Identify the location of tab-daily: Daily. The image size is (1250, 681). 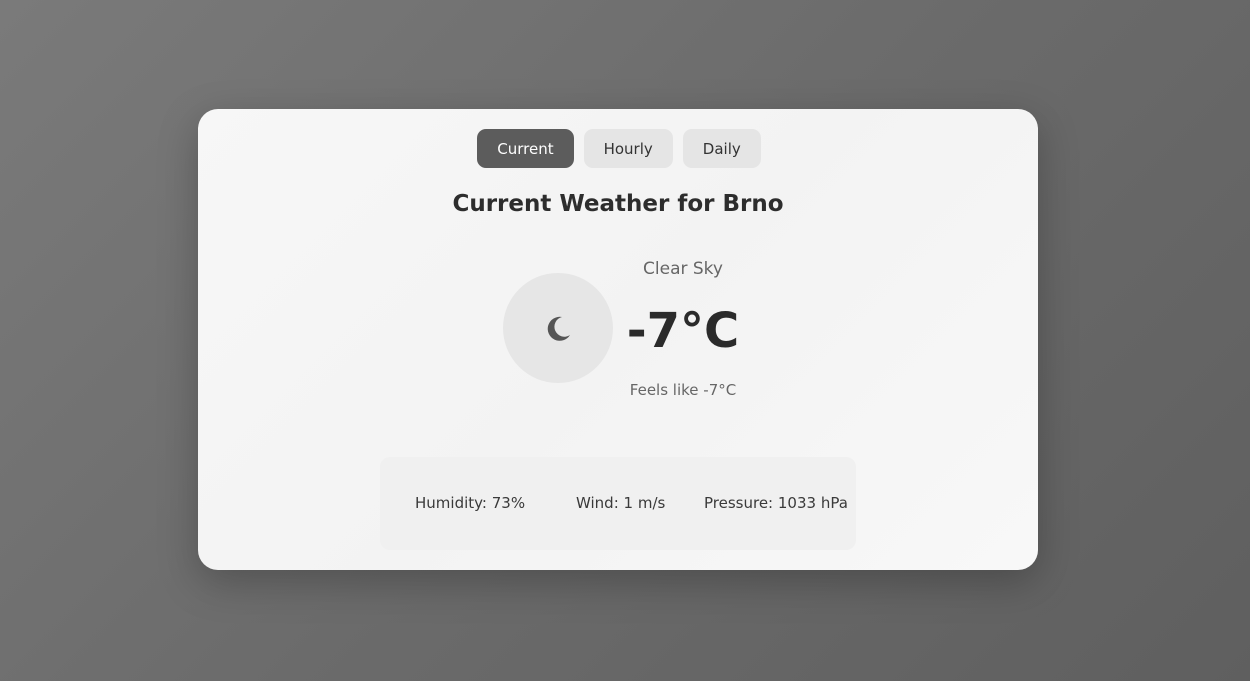
(721, 148).